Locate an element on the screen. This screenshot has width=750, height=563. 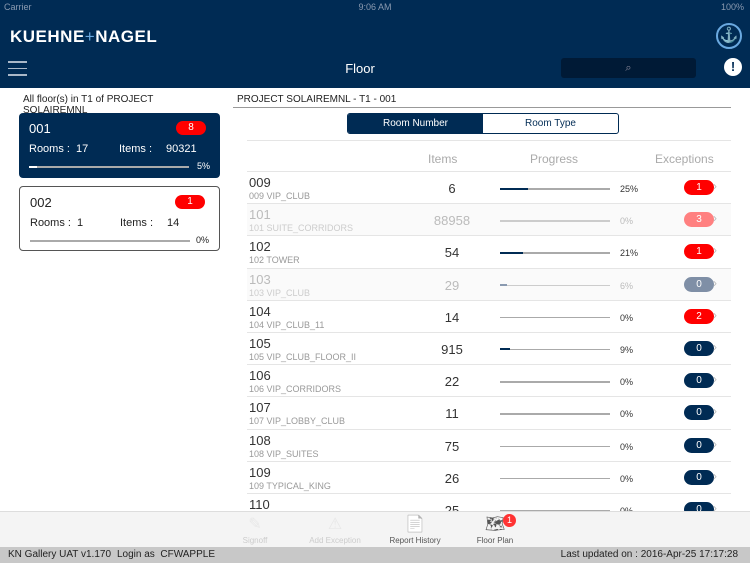
room-description: 109 TYPICAL_KING is located at coordinates (290, 485).